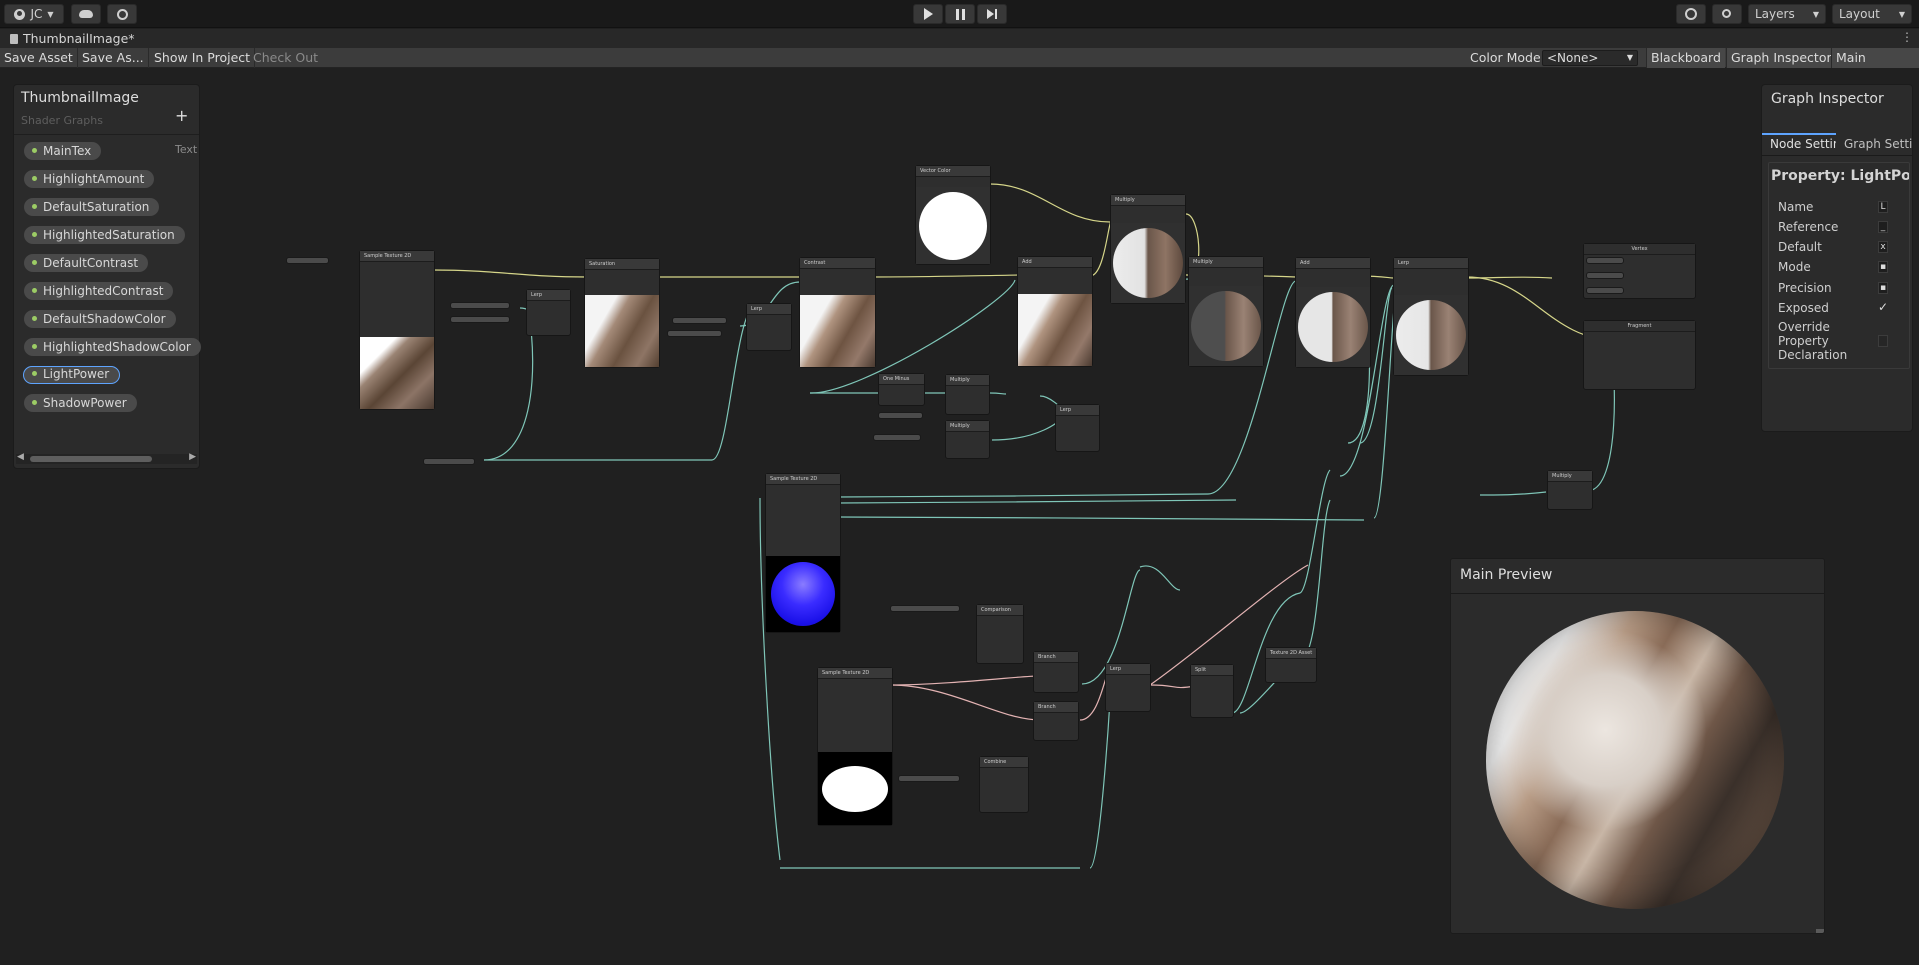 This screenshot has height=965, width=1919. What do you see at coordinates (1333, 263) in the screenshot?
I see `node-title: Add` at bounding box center [1333, 263].